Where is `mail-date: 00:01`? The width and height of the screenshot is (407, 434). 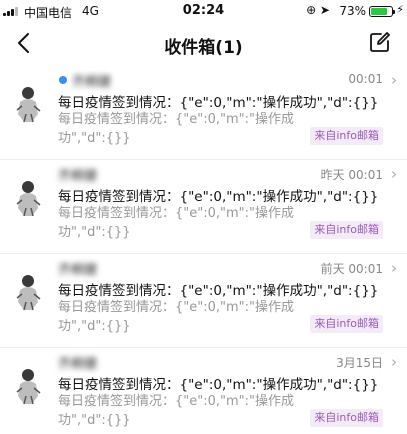 mail-date: 00:01 is located at coordinates (365, 79).